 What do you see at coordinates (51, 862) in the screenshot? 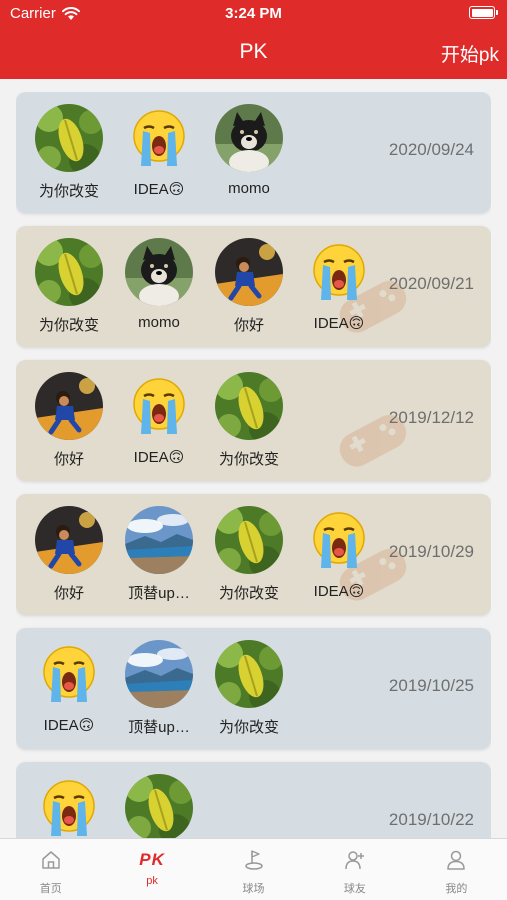
I see `home-icon` at bounding box center [51, 862].